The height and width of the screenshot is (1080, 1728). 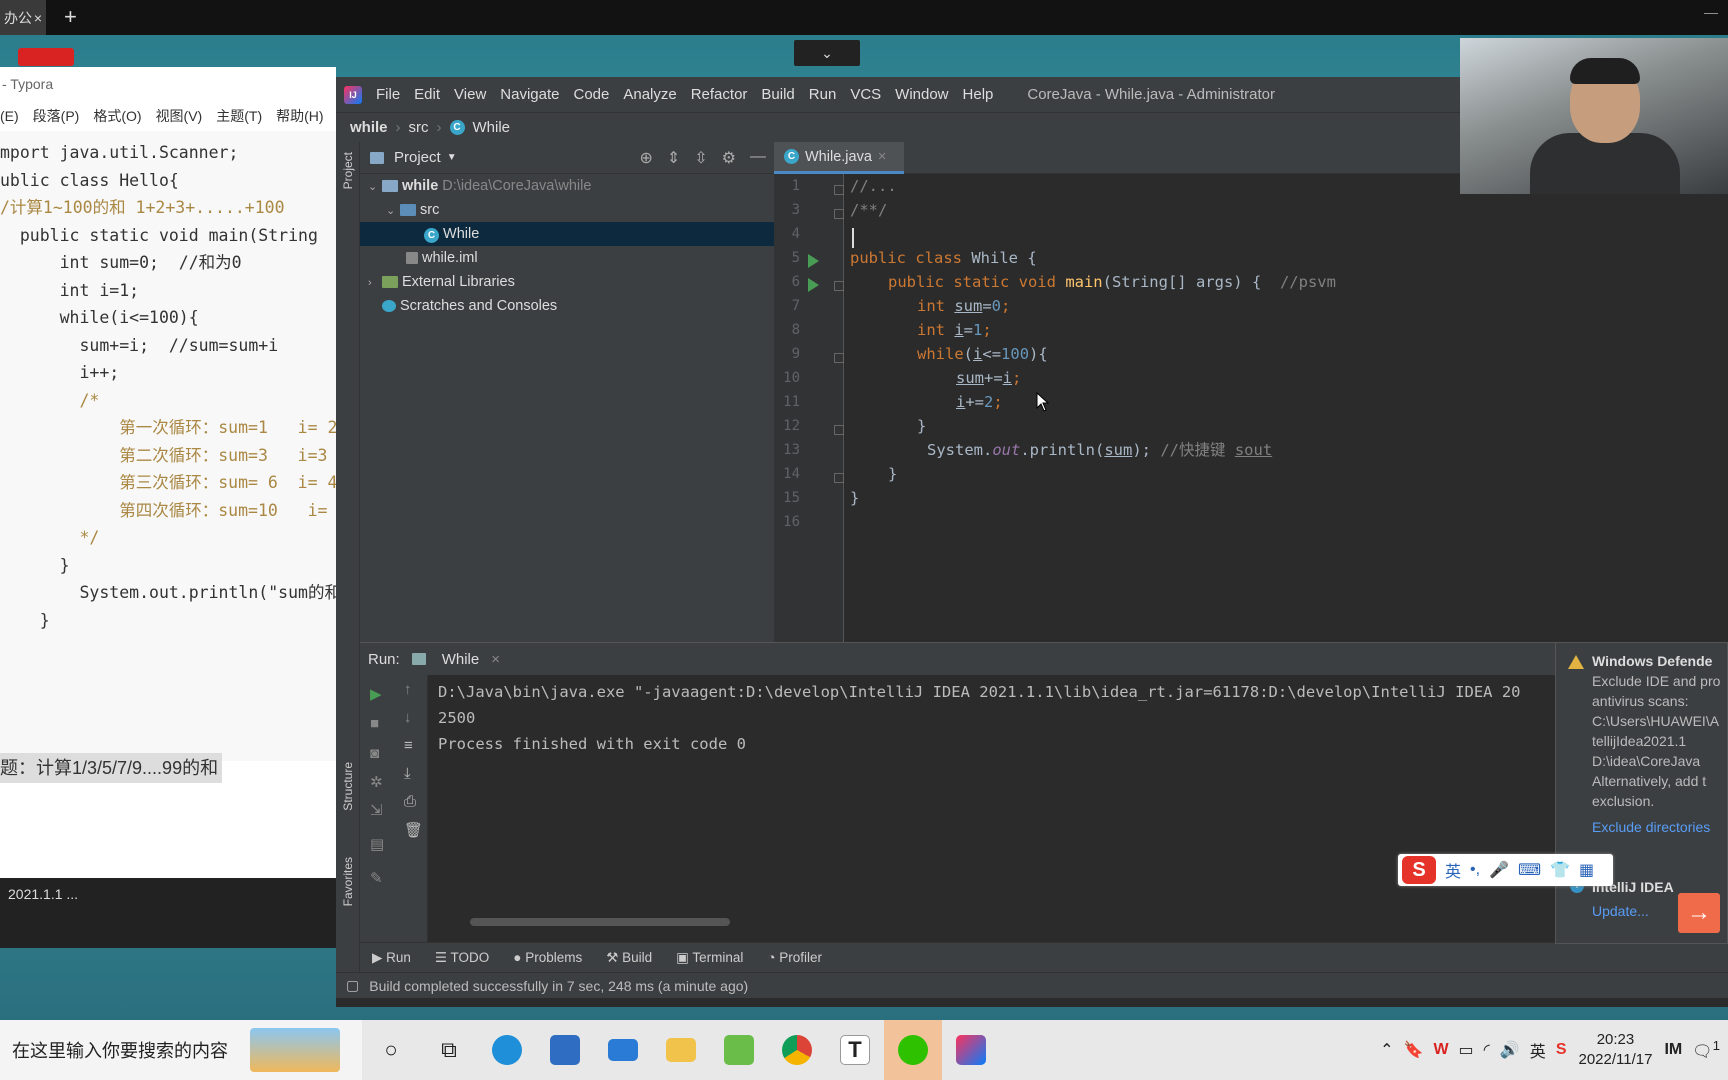 I want to click on menu-analyze: Analyze, so click(x=649, y=94).